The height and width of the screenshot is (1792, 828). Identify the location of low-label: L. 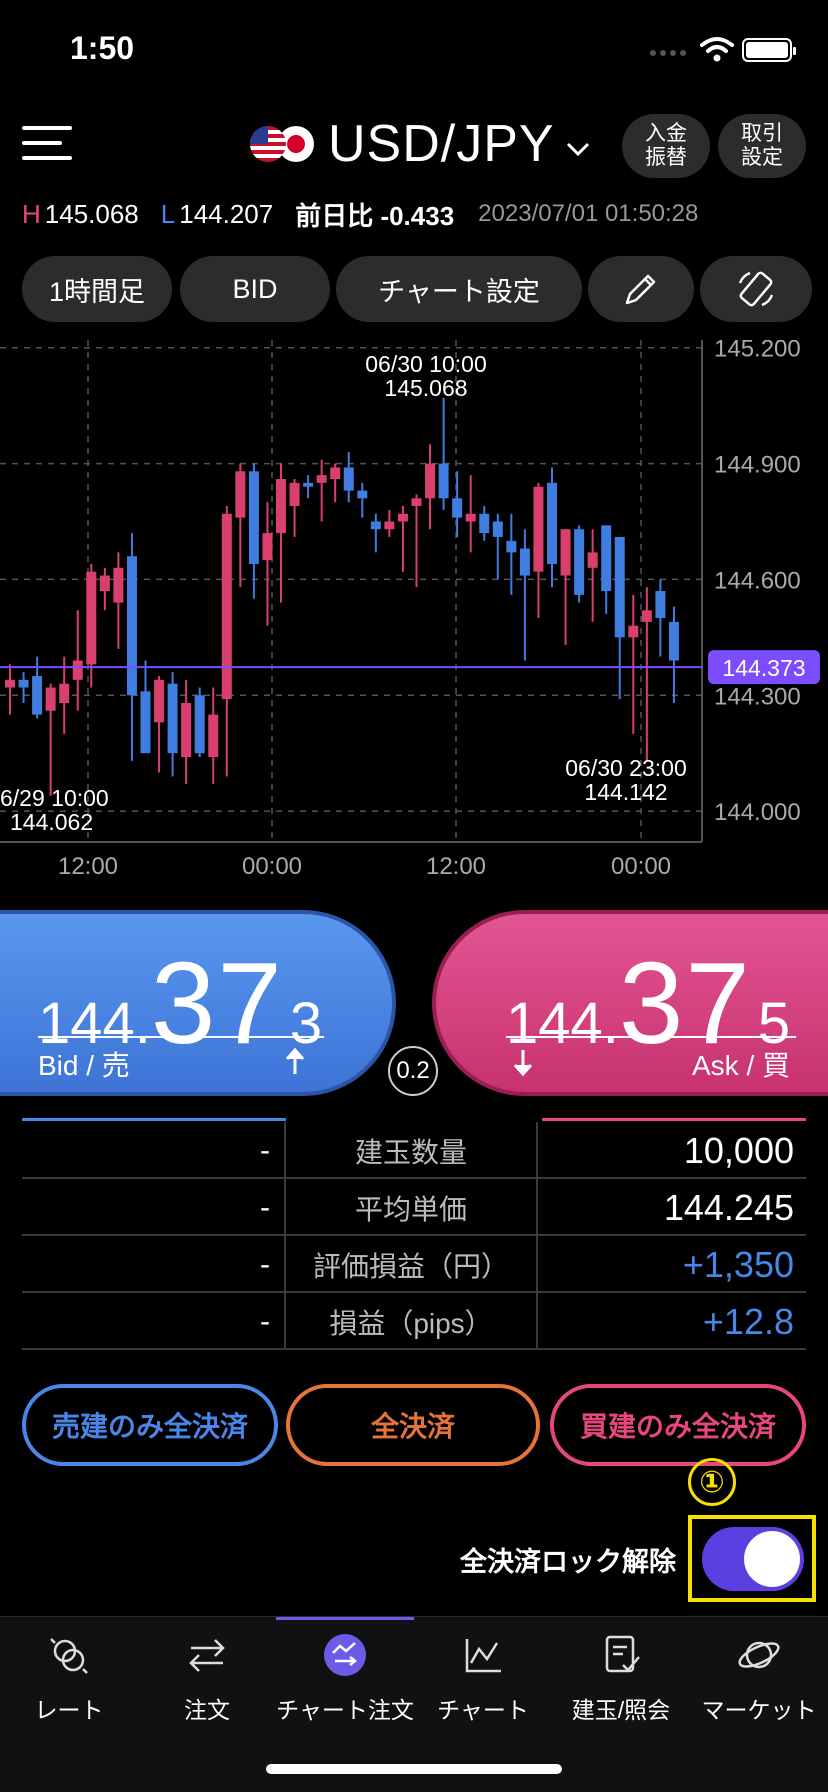
(168, 213).